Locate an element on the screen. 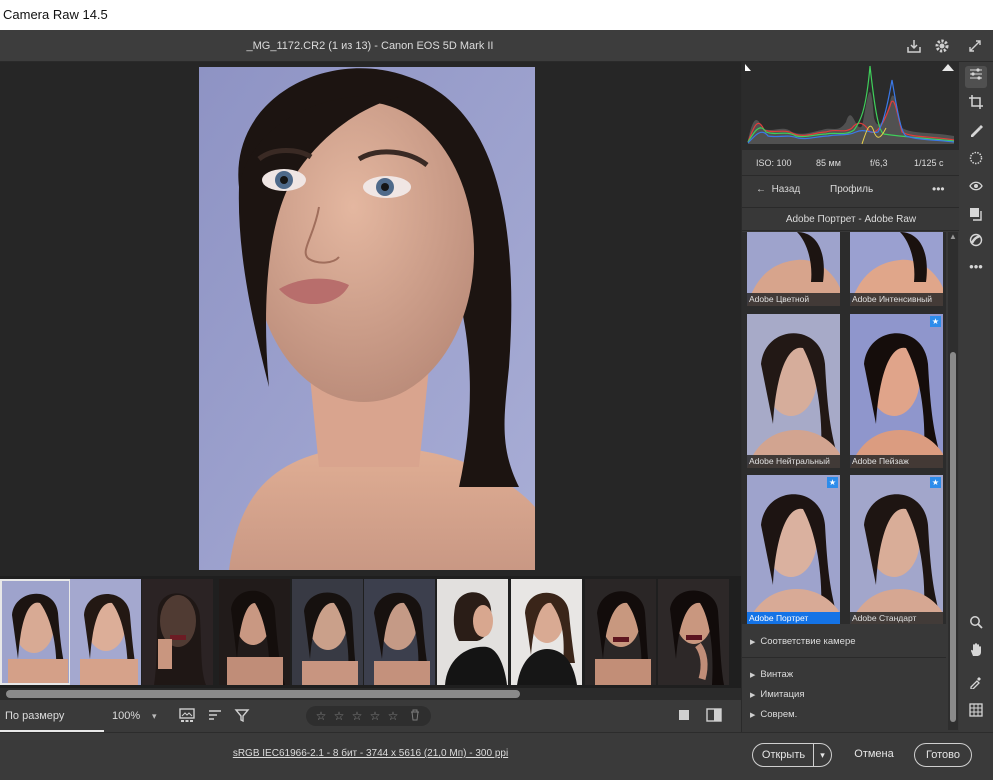 The width and height of the screenshot is (993, 780). exif-iso: ISO: 100 is located at coordinates (774, 163).